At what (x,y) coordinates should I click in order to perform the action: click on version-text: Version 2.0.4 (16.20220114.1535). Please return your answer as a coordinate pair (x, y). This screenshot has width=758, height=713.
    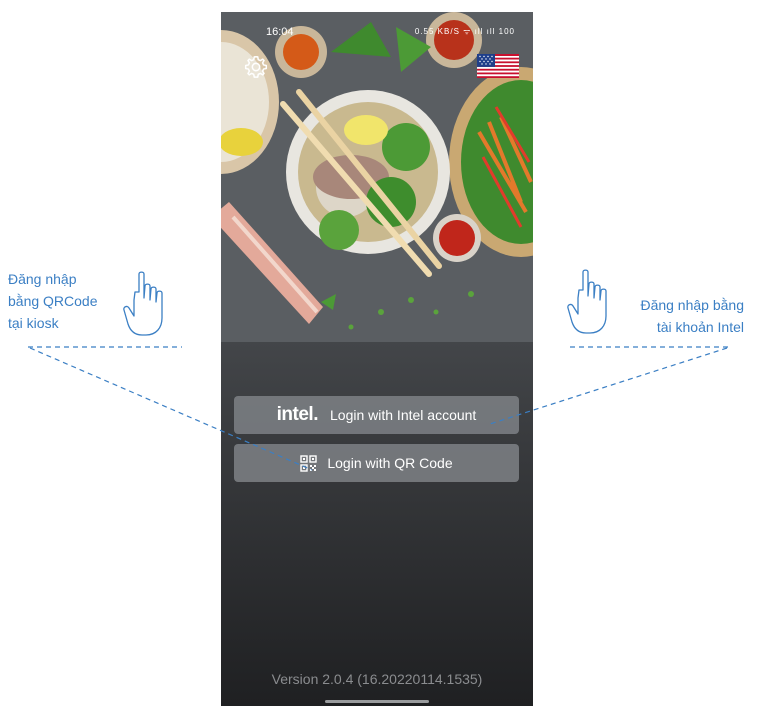
    Looking at the image, I should click on (377, 679).